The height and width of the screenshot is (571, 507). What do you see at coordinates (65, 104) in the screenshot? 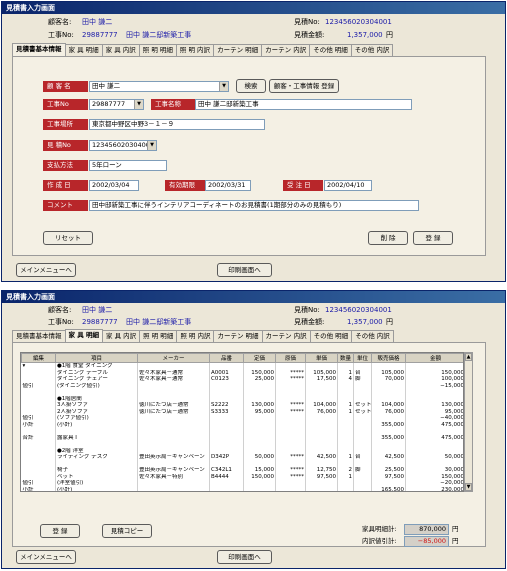
I see `job-no-label: 工事No` at bounding box center [65, 104].